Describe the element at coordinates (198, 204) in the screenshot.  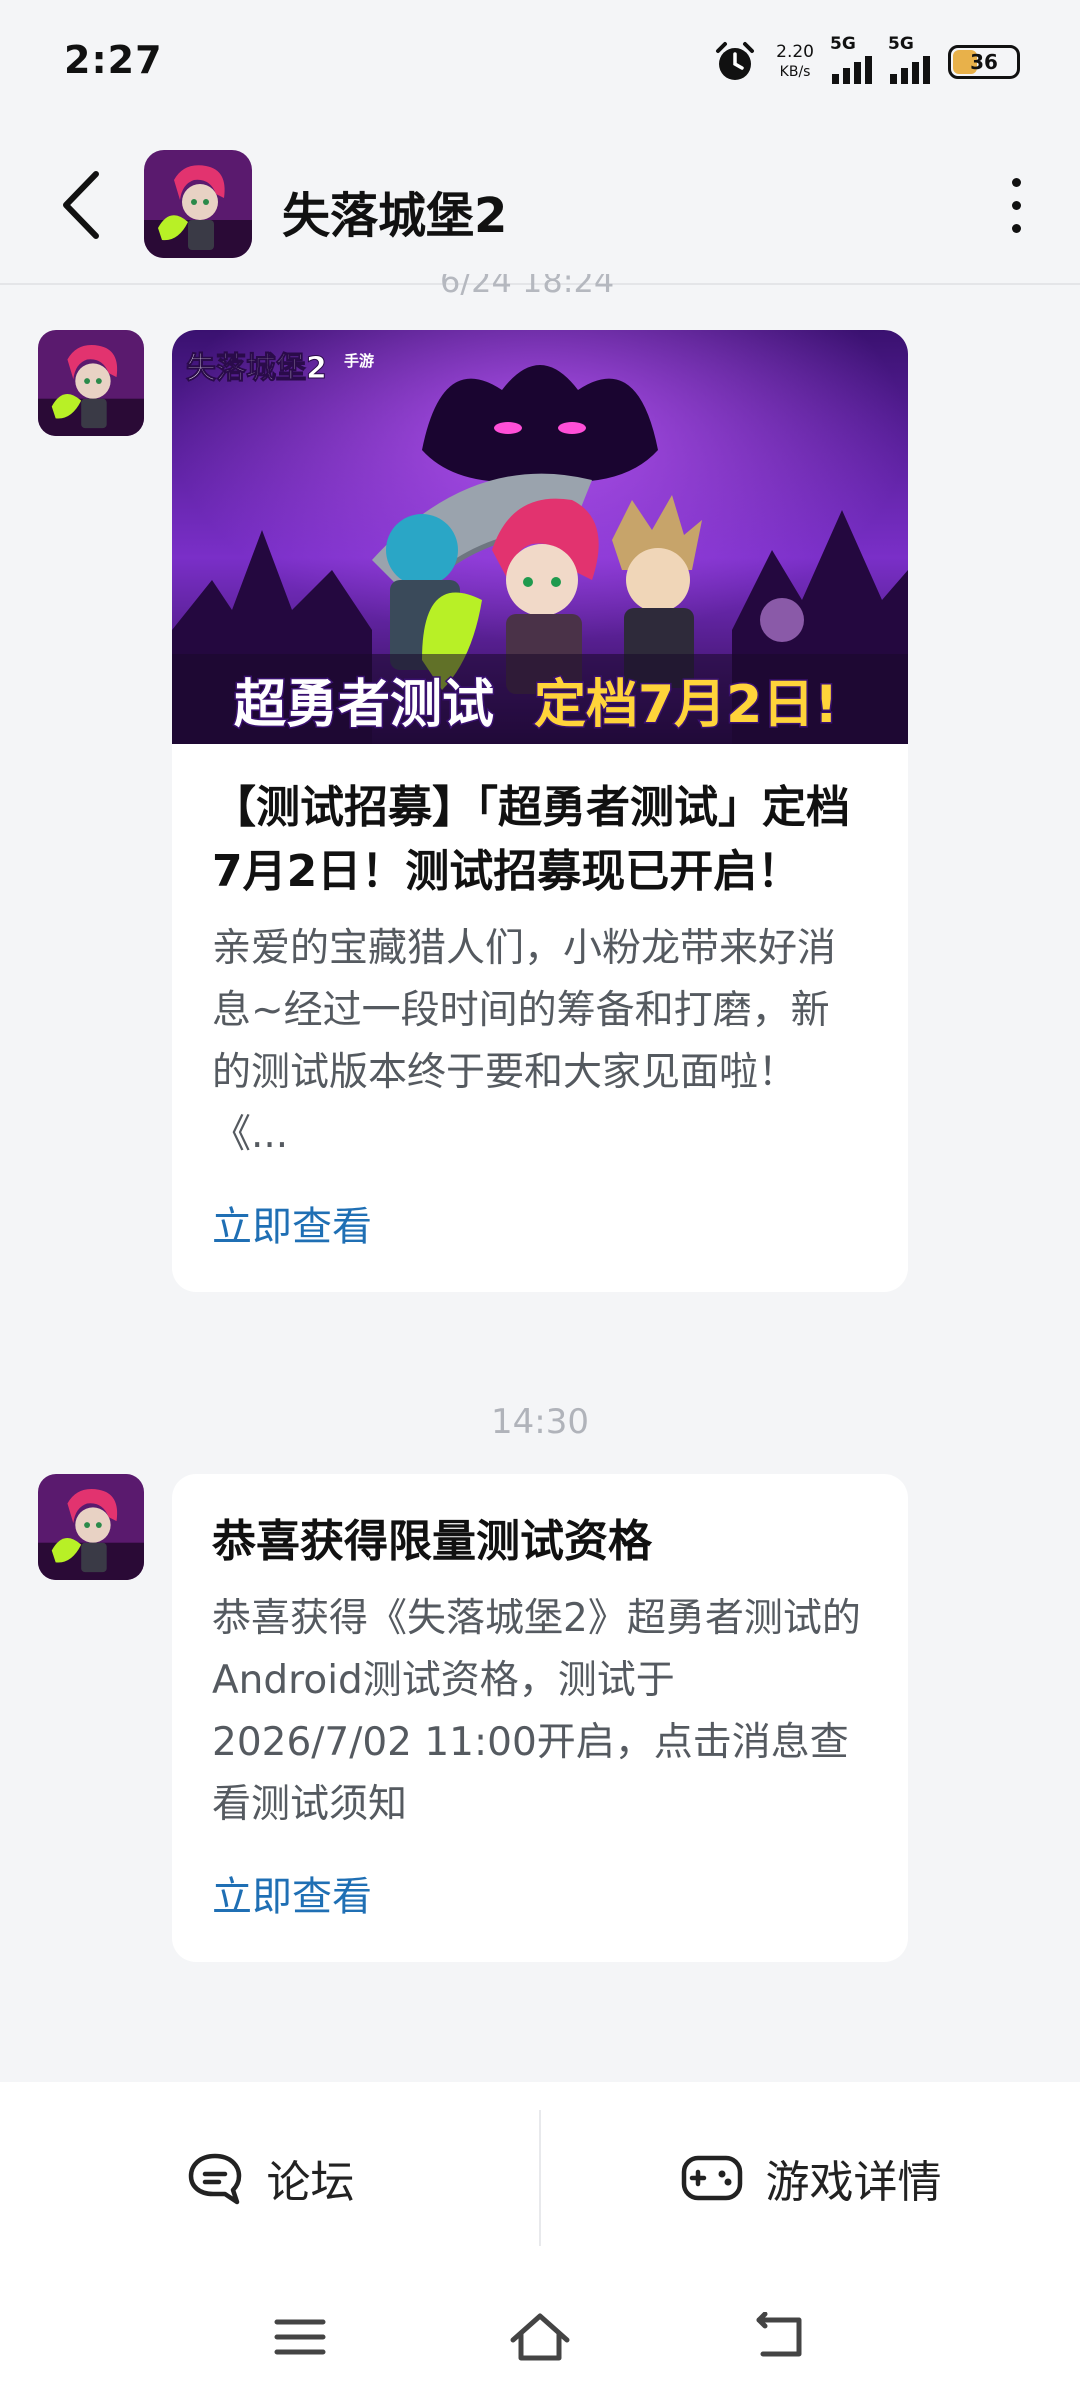
I see `app-icon` at that location.